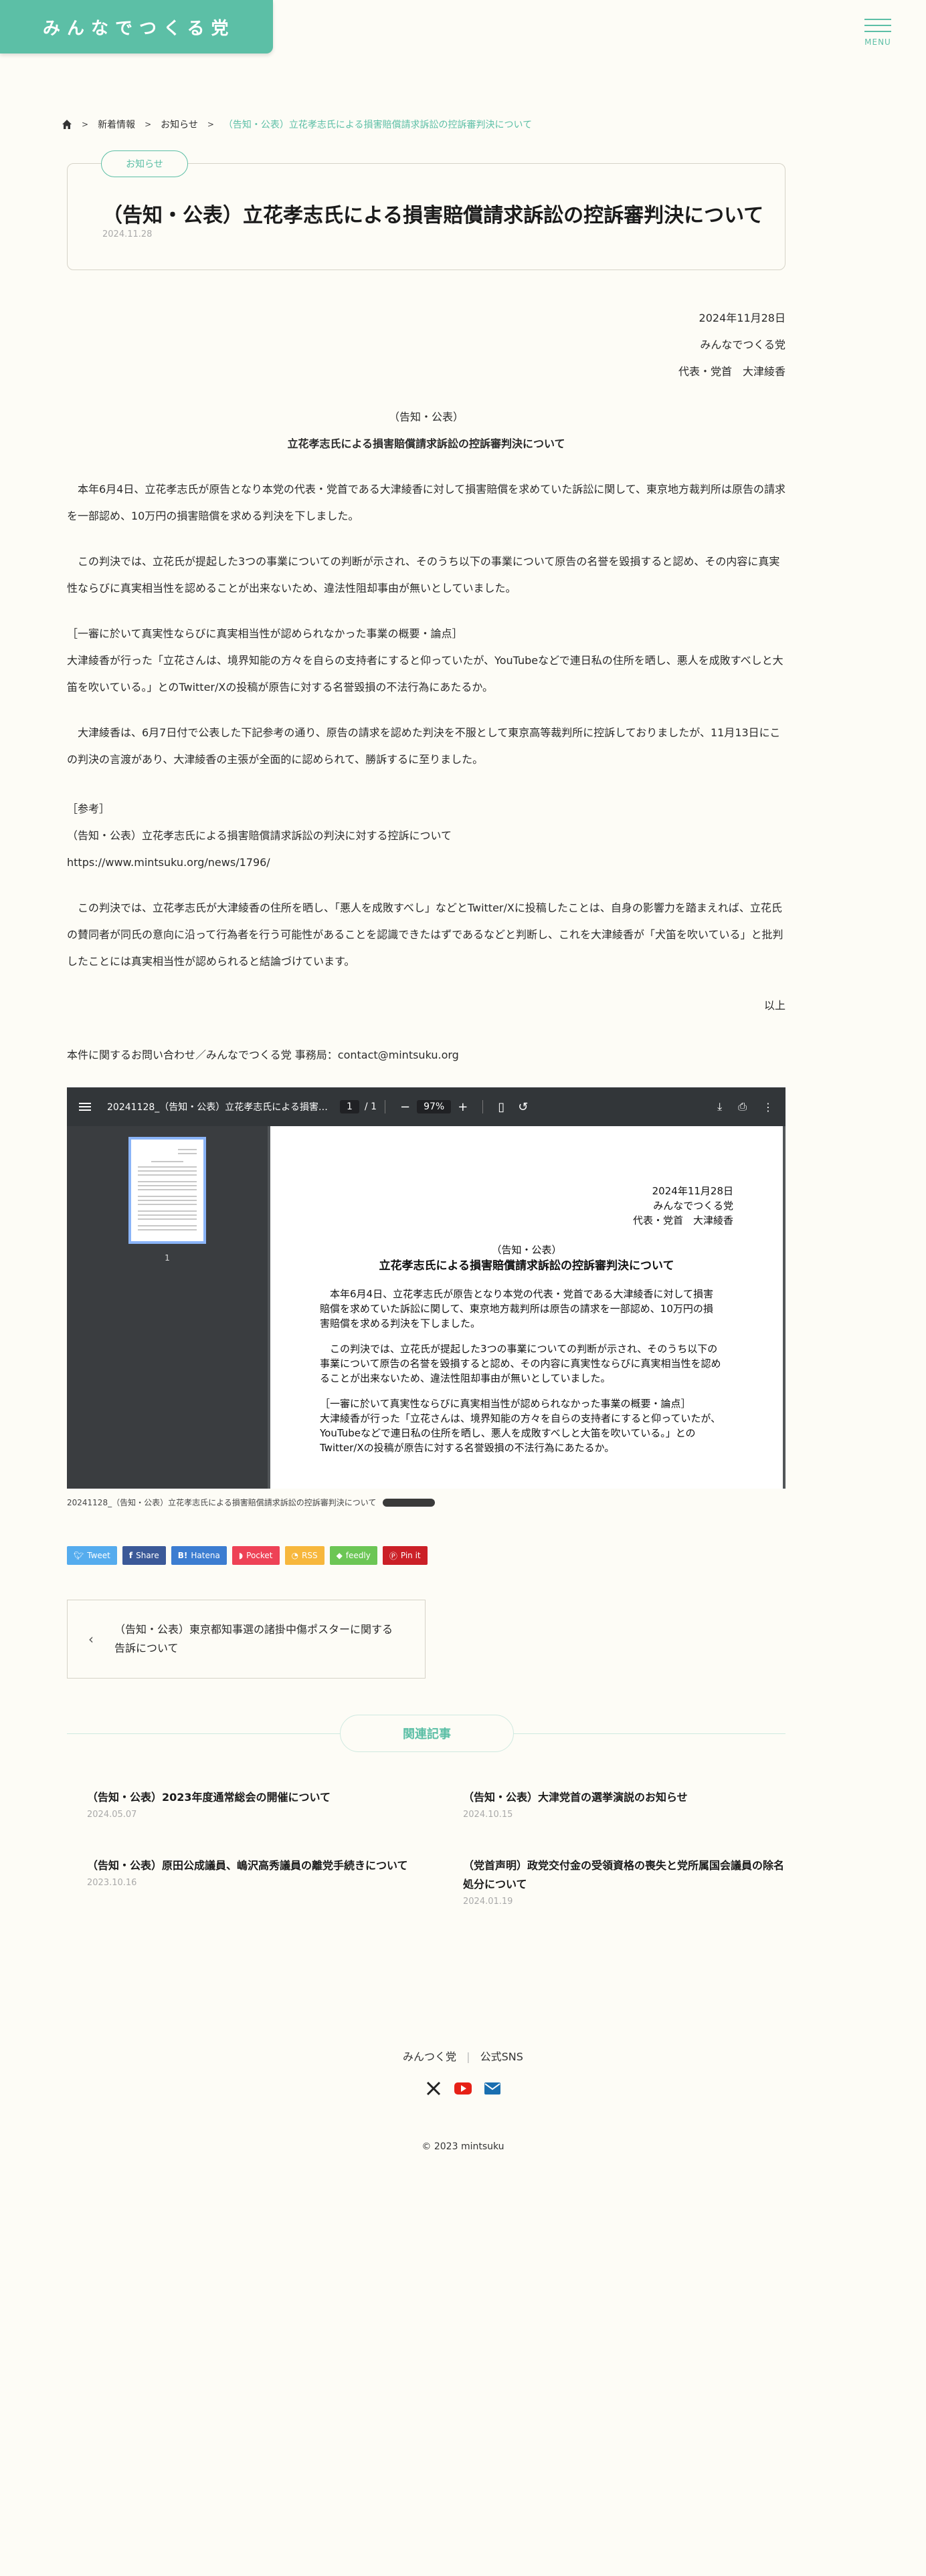 The width and height of the screenshot is (926, 2576). What do you see at coordinates (167, 1258) in the screenshot?
I see `pdf-thumbnail-number: 1` at bounding box center [167, 1258].